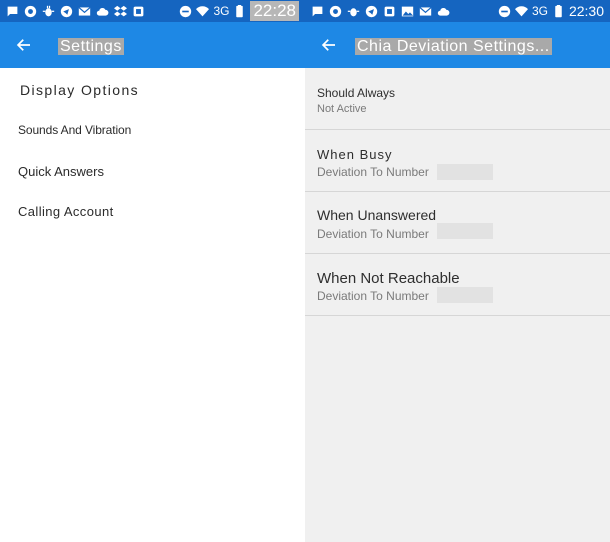 The width and height of the screenshot is (610, 542). I want to click on pref-title: When Busy, so click(355, 154).